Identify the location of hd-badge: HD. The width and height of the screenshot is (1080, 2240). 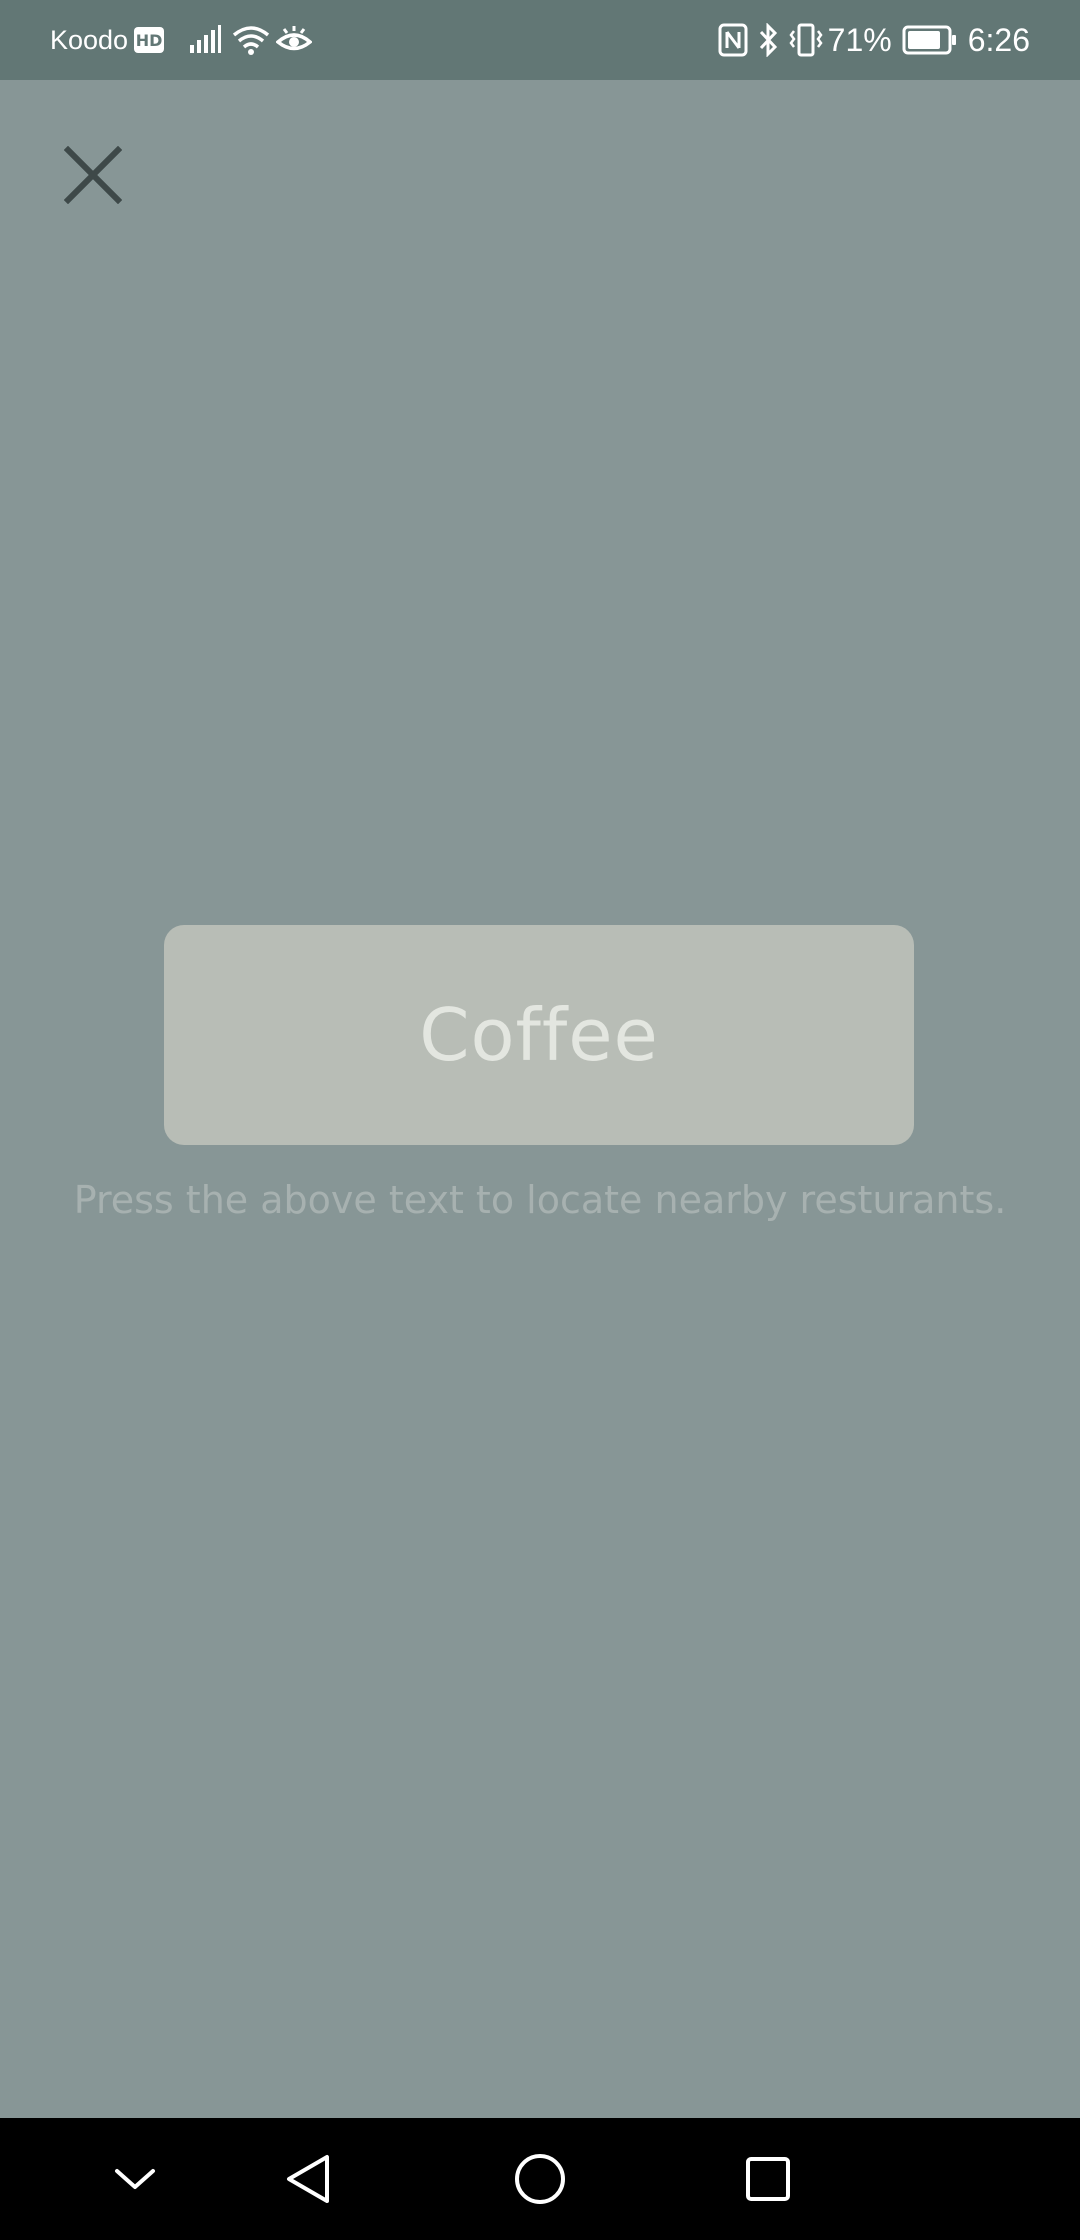
(149, 40).